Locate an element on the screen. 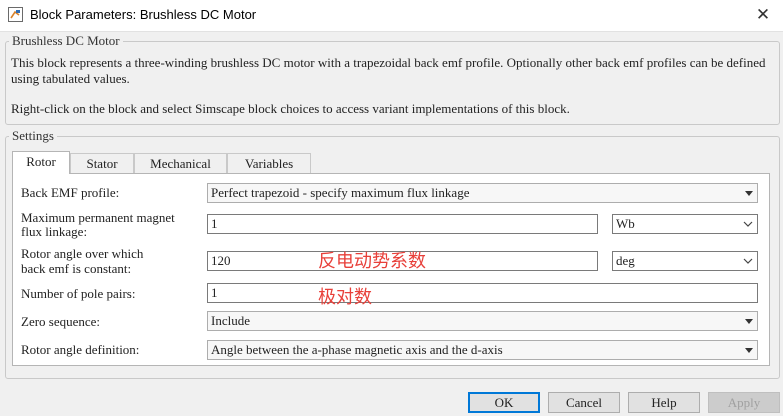 The width and height of the screenshot is (783, 416). tab-variables: Variables is located at coordinates (269, 163).